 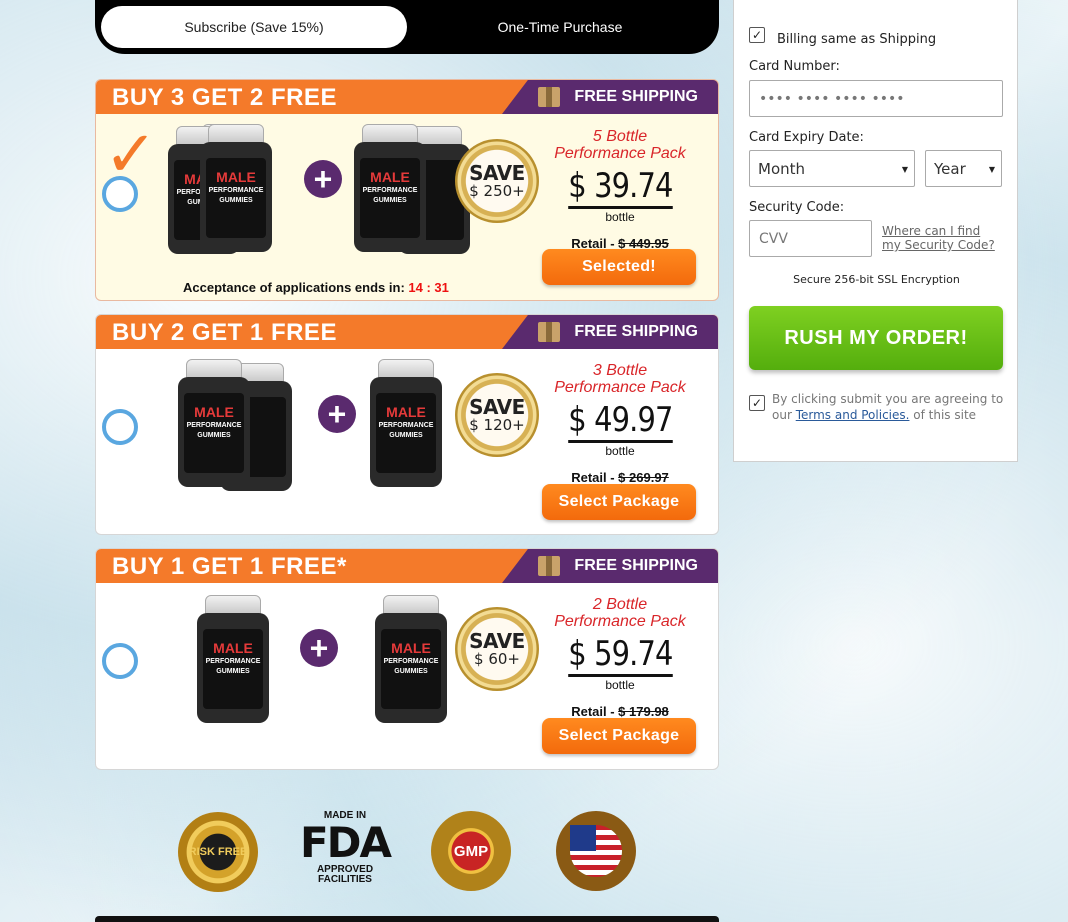 What do you see at coordinates (963, 168) in the screenshot?
I see `expiry-year-select: Year ▼` at bounding box center [963, 168].